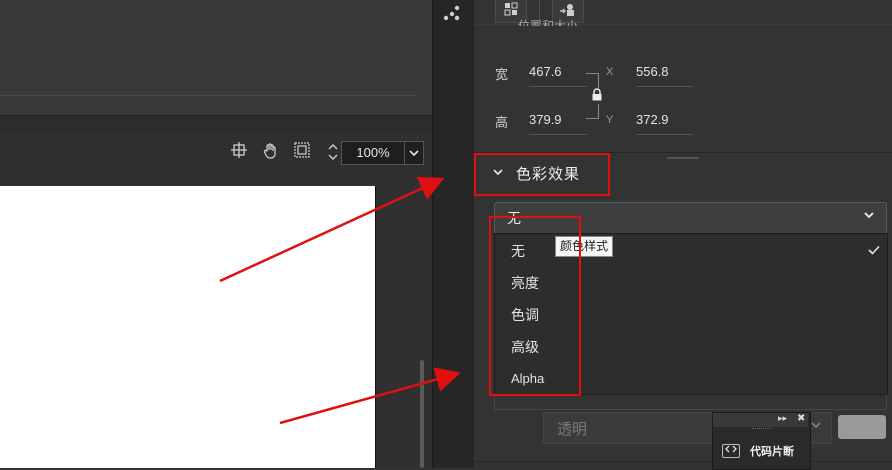 The width and height of the screenshot is (892, 470). What do you see at coordinates (782, 418) in the screenshot?
I see `collapse-panel-icon: ▸▸` at bounding box center [782, 418].